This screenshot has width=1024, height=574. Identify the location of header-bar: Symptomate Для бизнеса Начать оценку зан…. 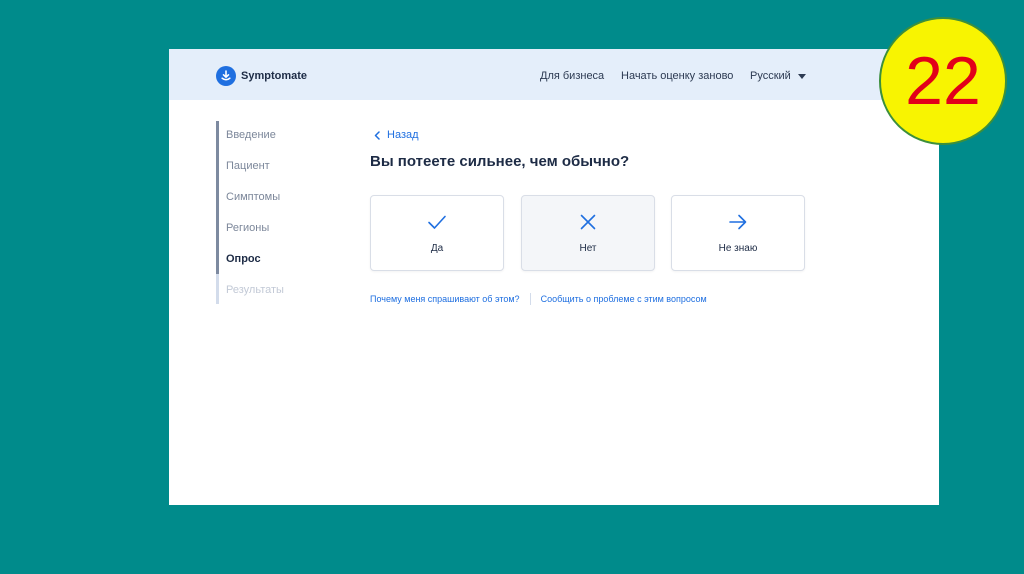
(554, 74).